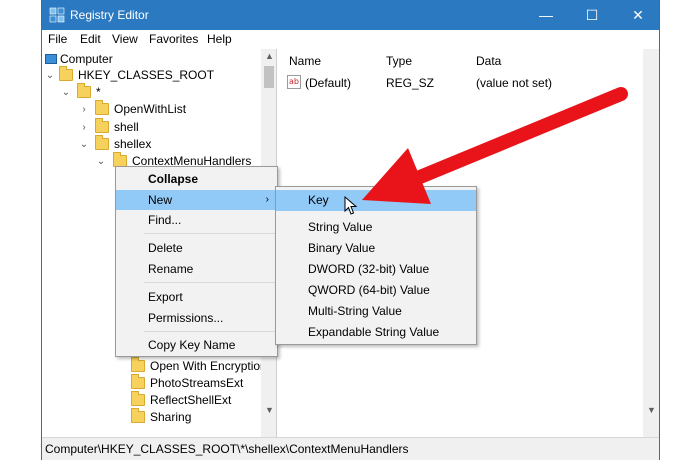 Image resolution: width=700 pixels, height=460 pixels. Describe the element at coordinates (399, 61) in the screenshot. I see `column-header-type: Type` at that location.